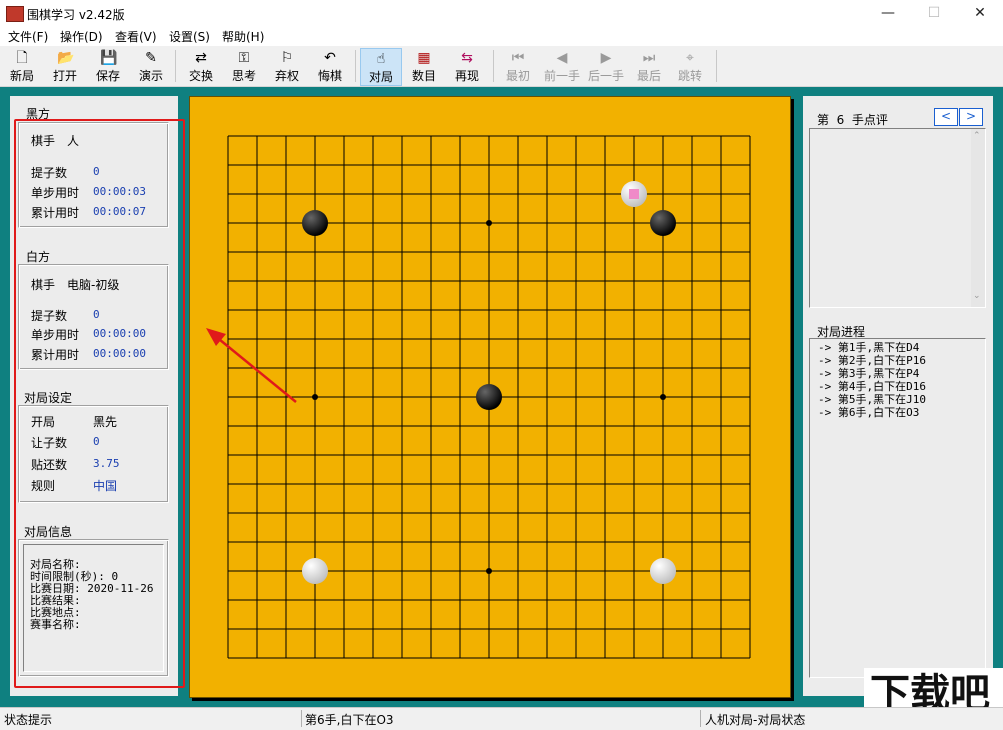 This screenshot has height=730, width=1003. I want to click on triangle-left-icon: ◀, so click(562, 58).